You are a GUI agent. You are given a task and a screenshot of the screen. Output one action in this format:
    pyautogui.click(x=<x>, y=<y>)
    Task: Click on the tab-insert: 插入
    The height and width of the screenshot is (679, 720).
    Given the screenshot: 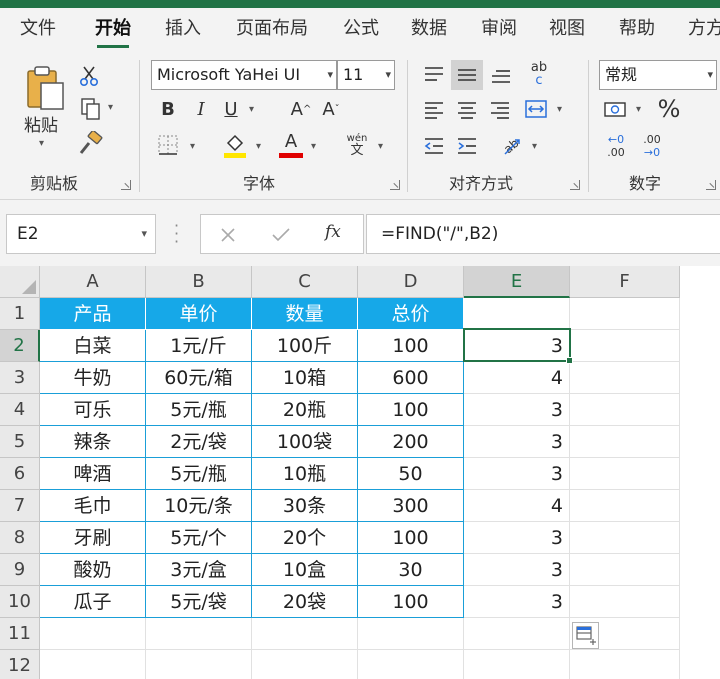 What is the action you would take?
    pyautogui.click(x=183, y=30)
    